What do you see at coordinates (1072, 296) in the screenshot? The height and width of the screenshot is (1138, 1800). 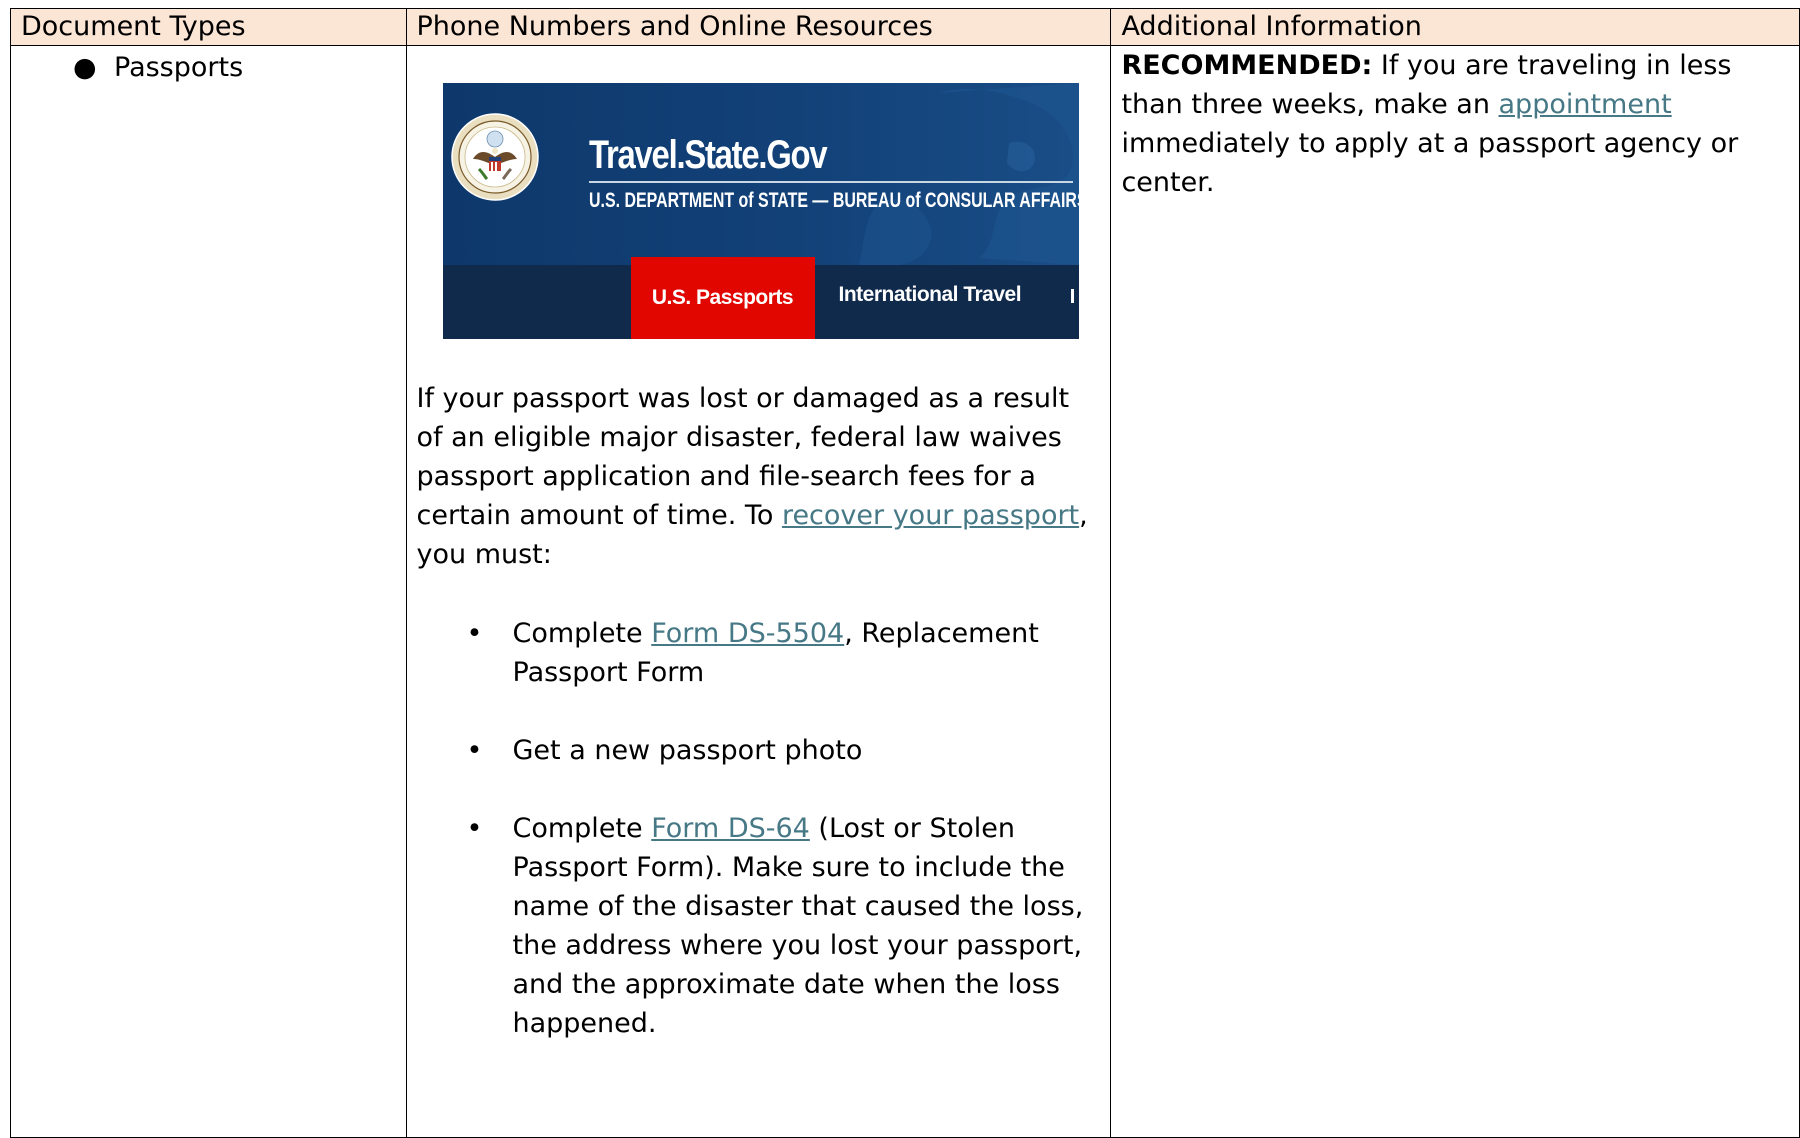 I see `nav-tab-partial` at bounding box center [1072, 296].